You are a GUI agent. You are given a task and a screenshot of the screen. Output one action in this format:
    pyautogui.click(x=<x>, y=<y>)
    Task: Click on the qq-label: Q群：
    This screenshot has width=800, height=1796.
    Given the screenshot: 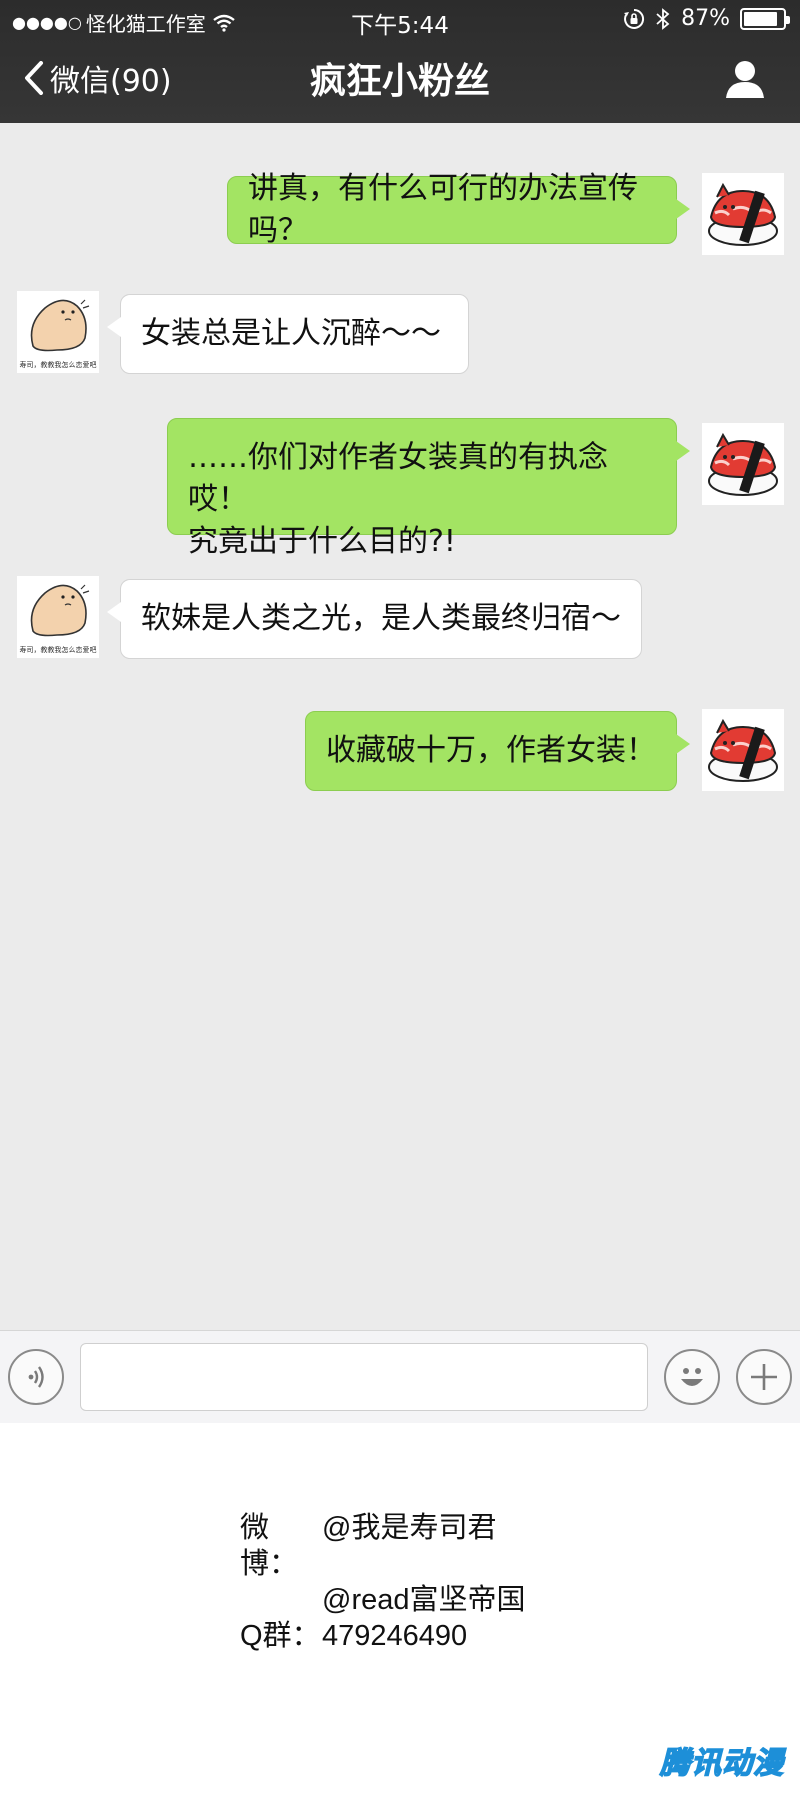 What is the action you would take?
    pyautogui.click(x=280, y=1636)
    